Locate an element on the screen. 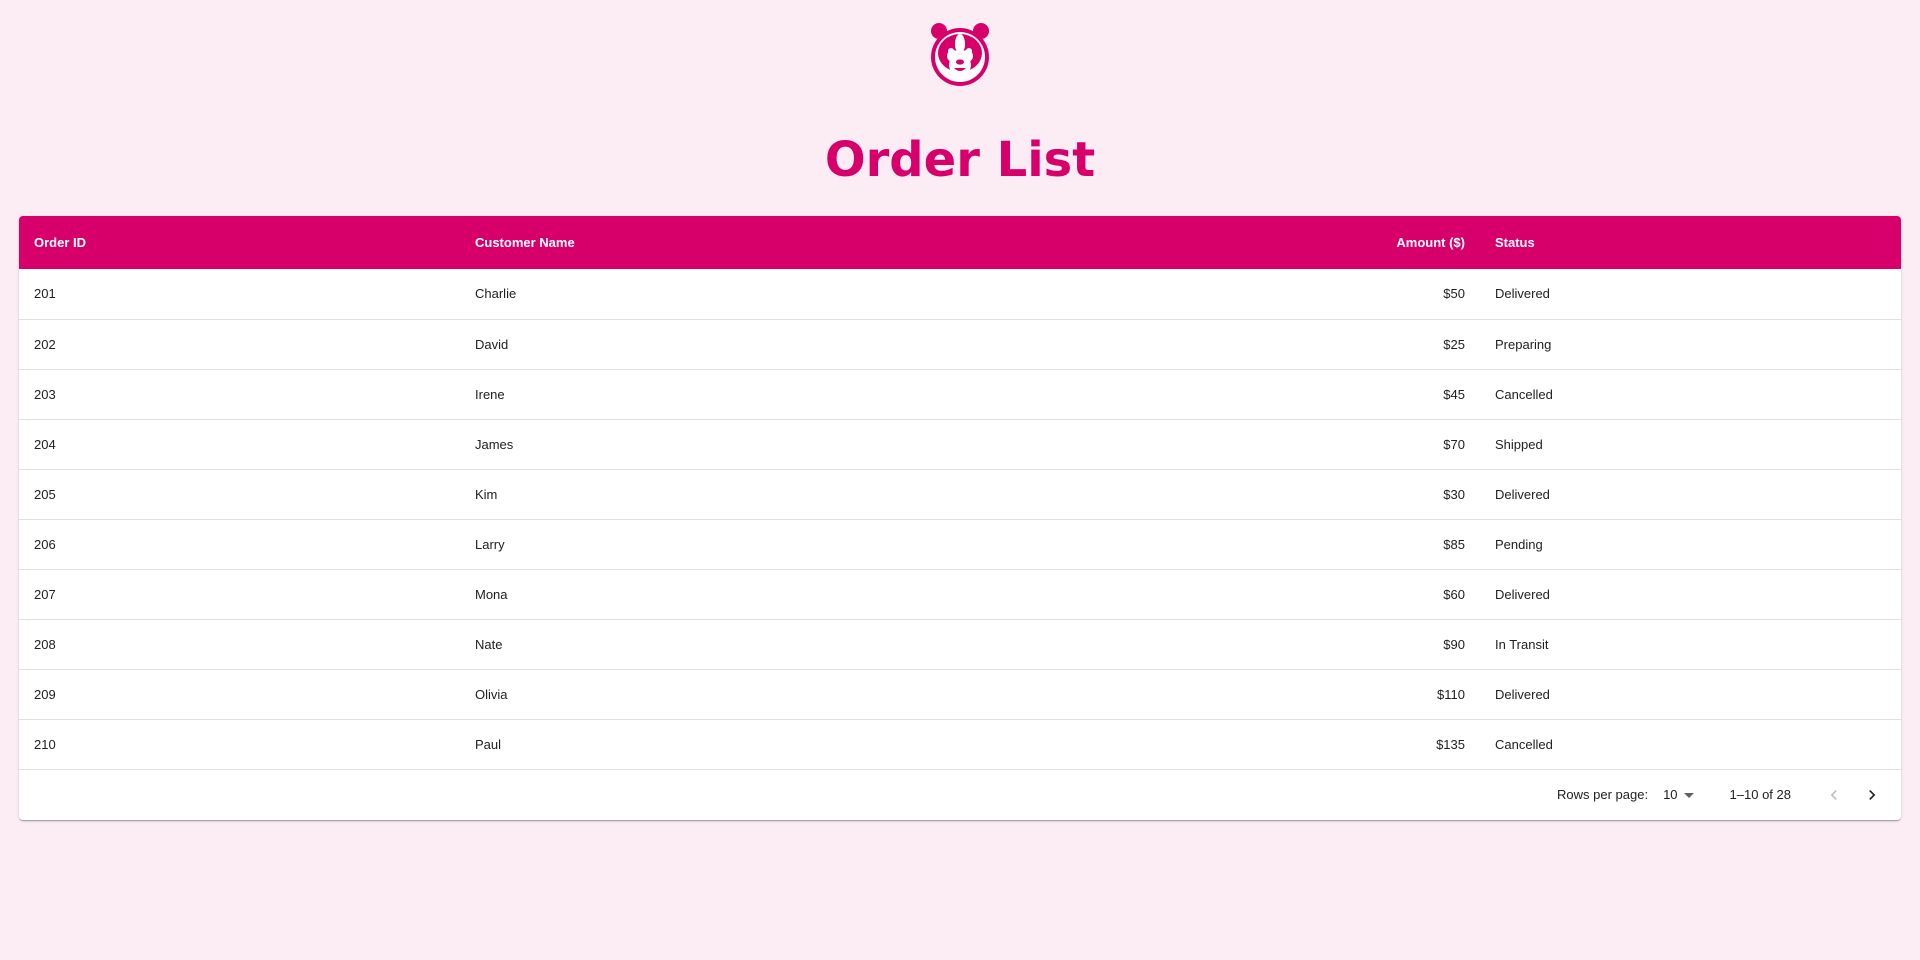  cell-customer-name: James is located at coordinates (737, 444).